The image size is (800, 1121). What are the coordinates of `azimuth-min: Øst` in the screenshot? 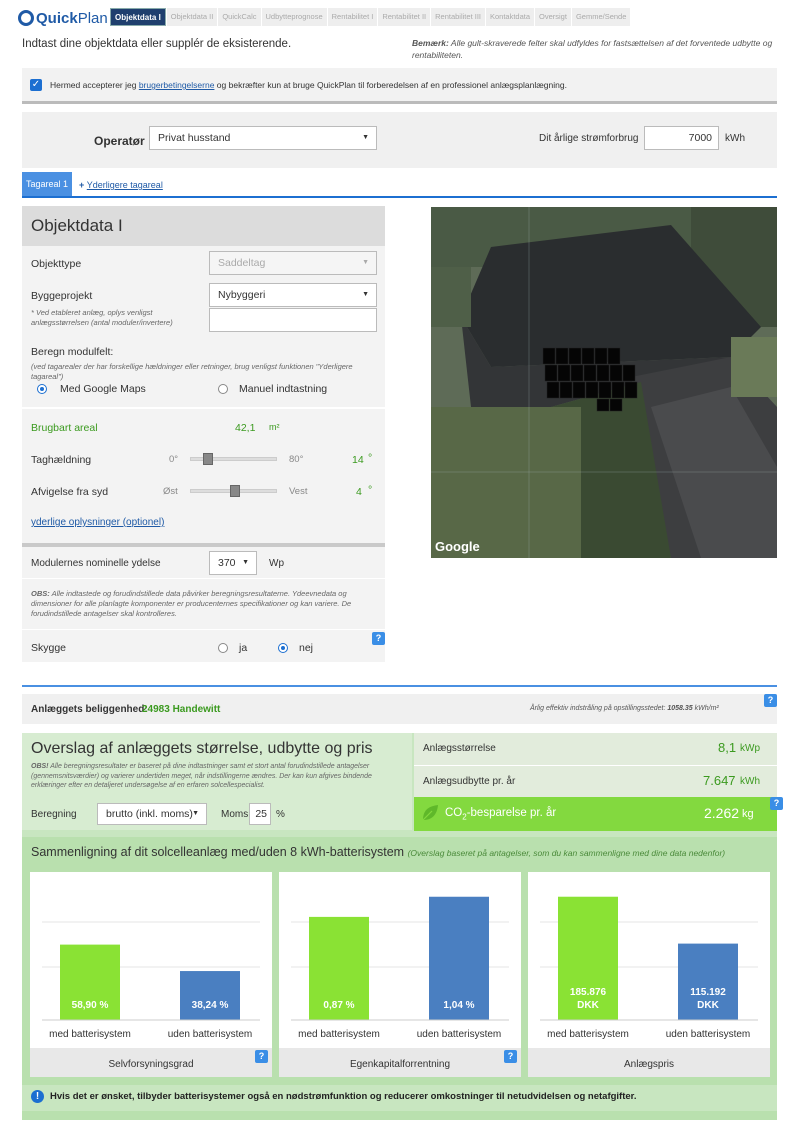 It's located at (170, 491).